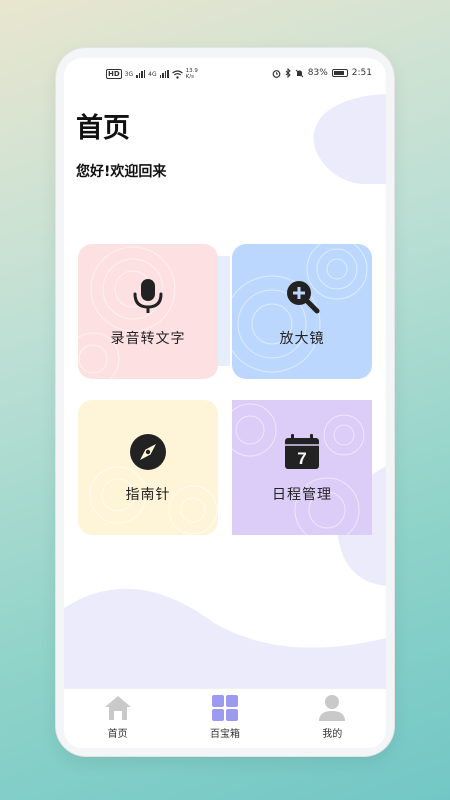  Describe the element at coordinates (148, 295) in the screenshot. I see `microphone-icon` at that location.